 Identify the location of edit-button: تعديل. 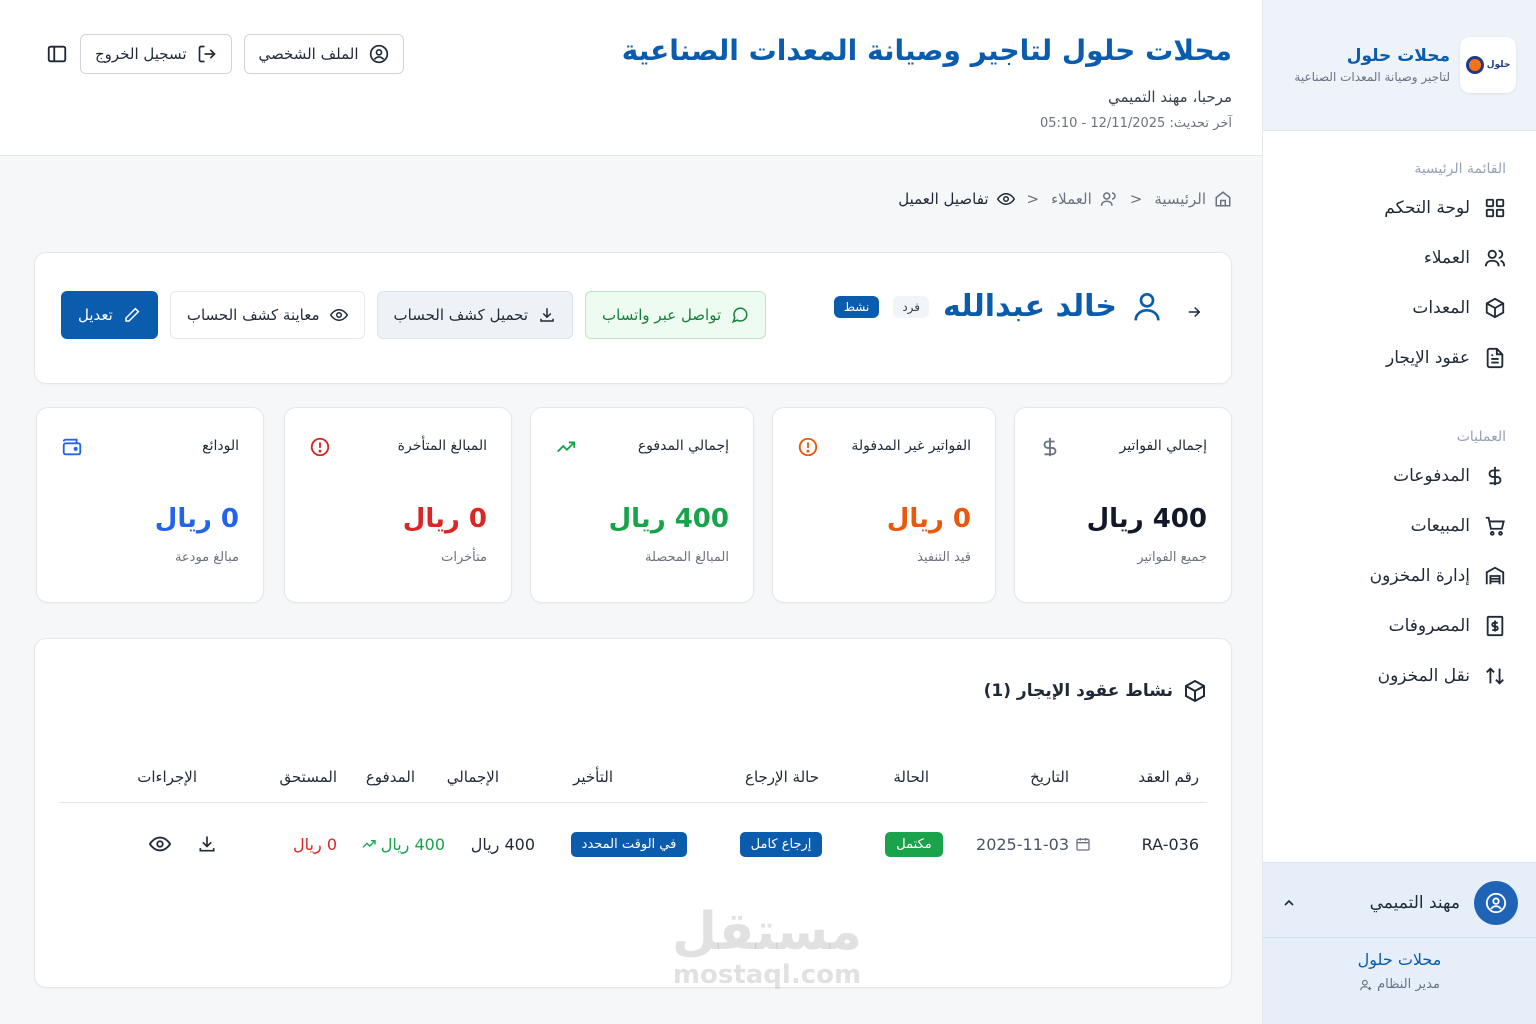
(109, 315).